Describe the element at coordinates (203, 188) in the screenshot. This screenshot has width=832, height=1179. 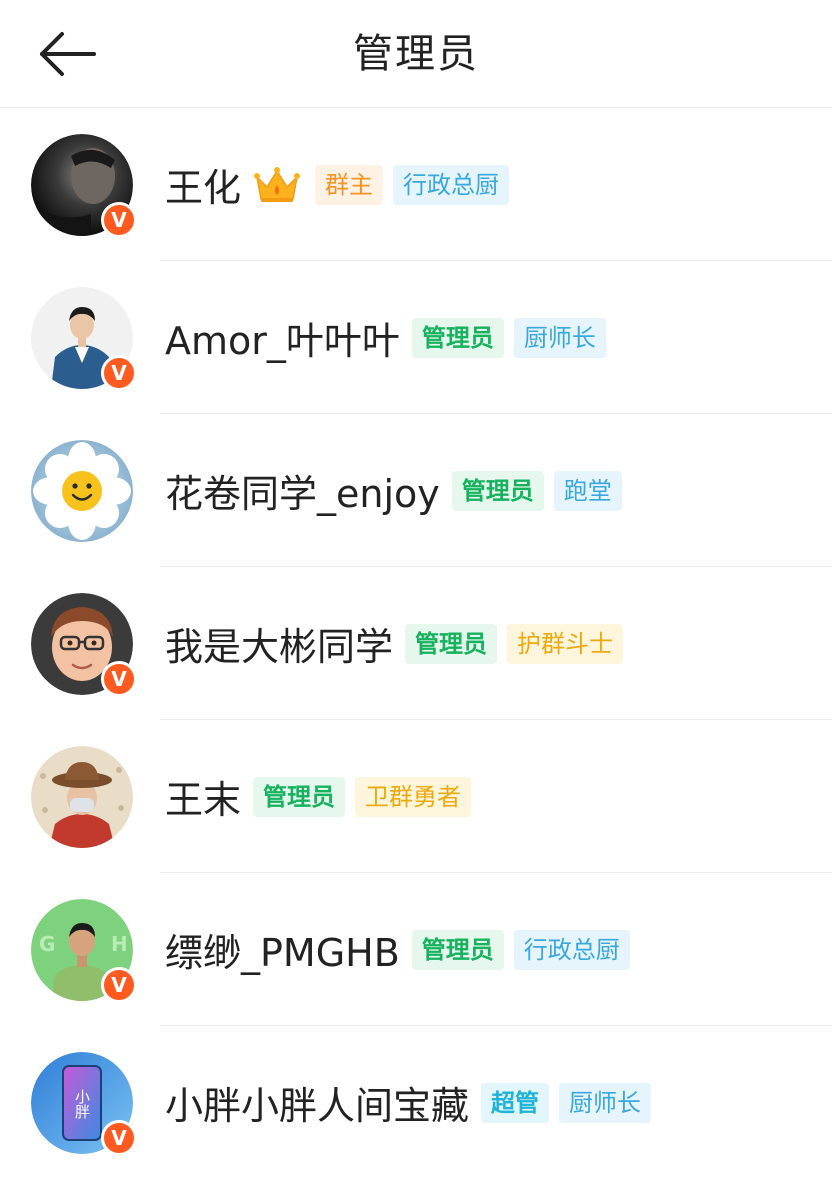
I see `member-name: 王化` at that location.